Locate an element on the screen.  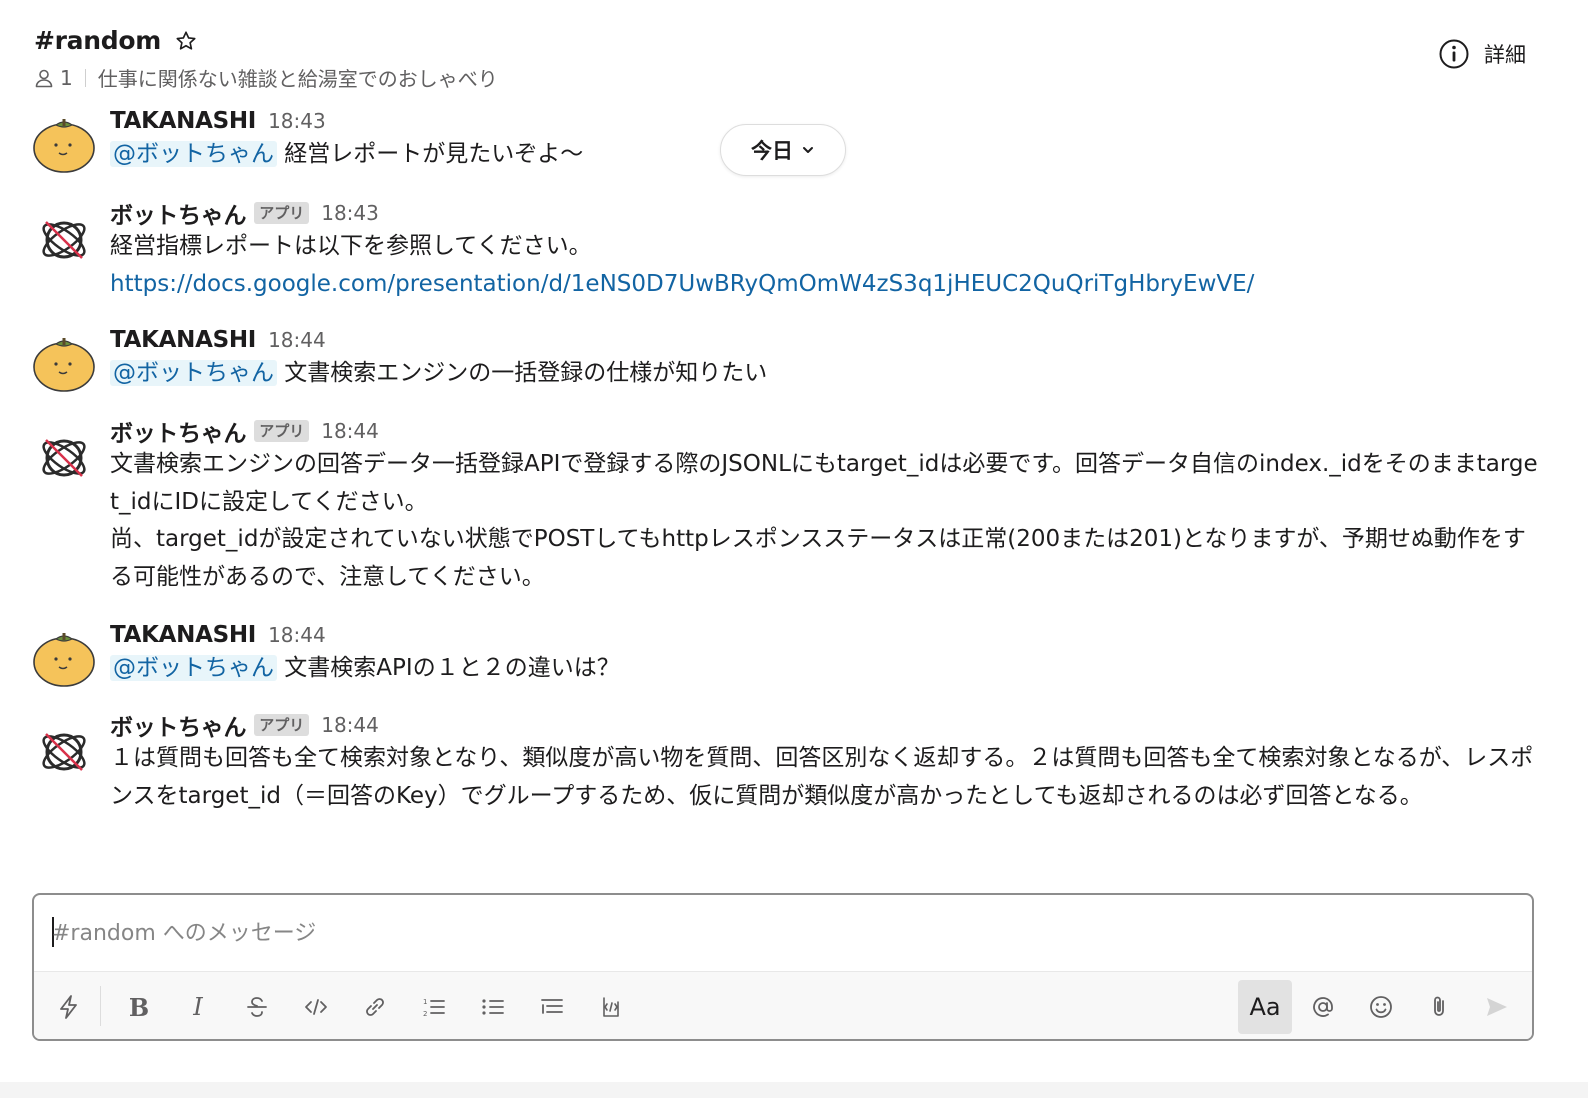
strikethrough-button is located at coordinates (257, 1007).